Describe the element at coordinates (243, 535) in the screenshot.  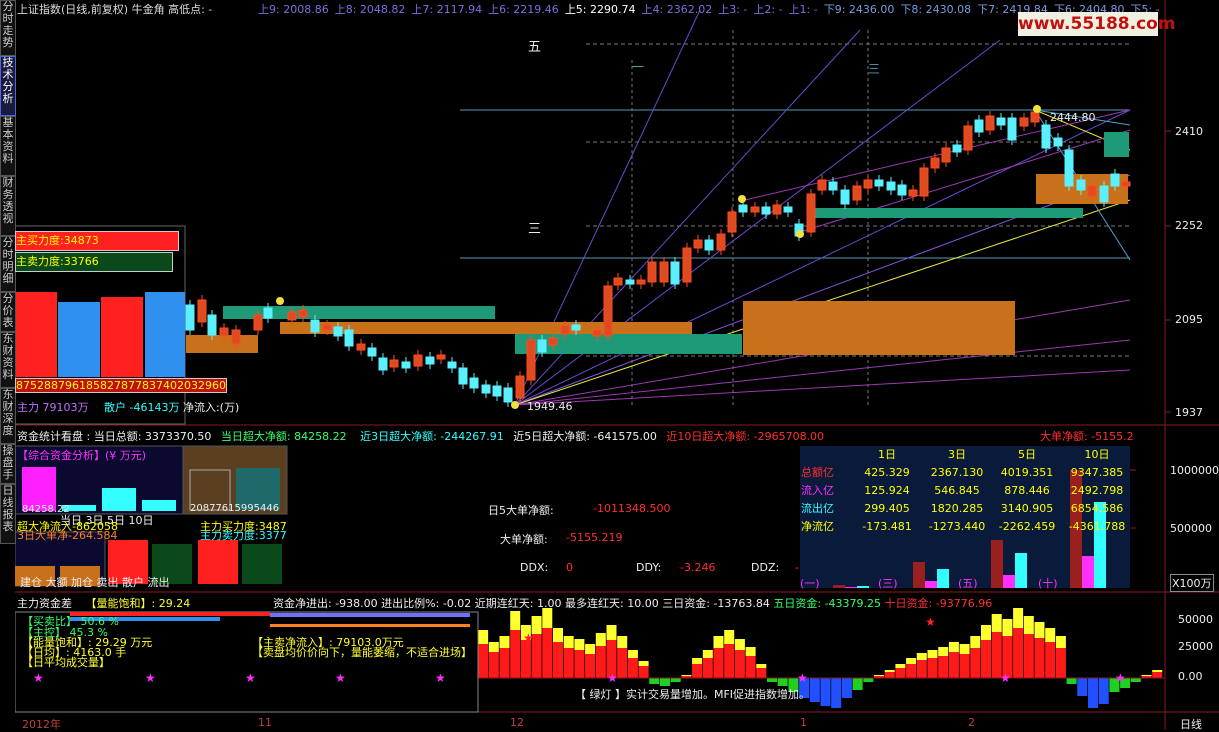
I see `fund-right3: 主力卖力度:3377` at that location.